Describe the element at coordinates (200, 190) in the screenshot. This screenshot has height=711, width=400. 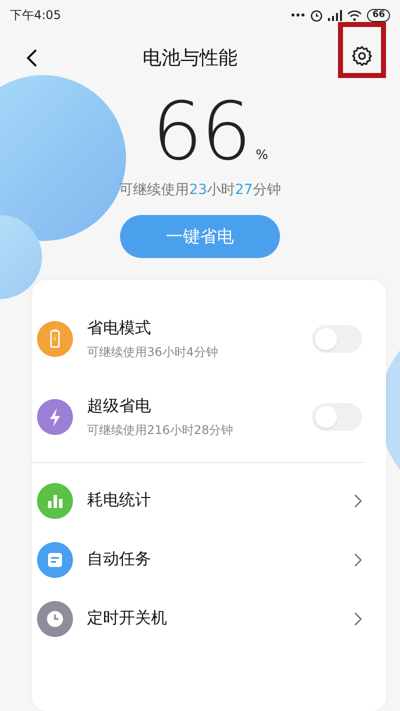
I see `remaining-time: 可继续使用23小时27分钟` at that location.